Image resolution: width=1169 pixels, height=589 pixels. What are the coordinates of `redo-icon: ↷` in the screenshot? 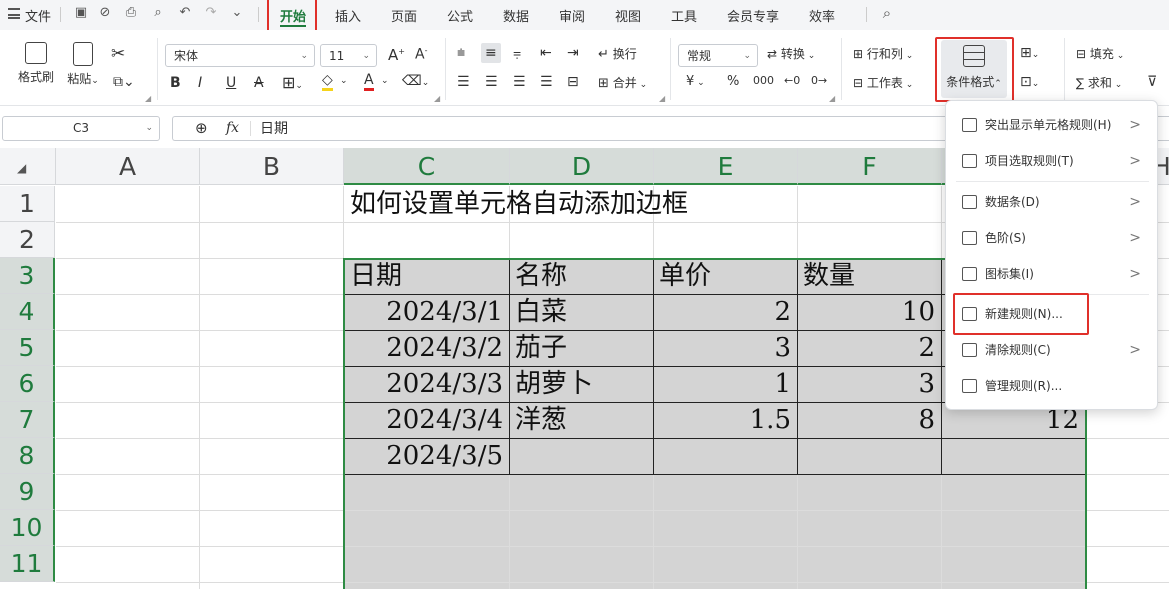 It's located at (211, 13).